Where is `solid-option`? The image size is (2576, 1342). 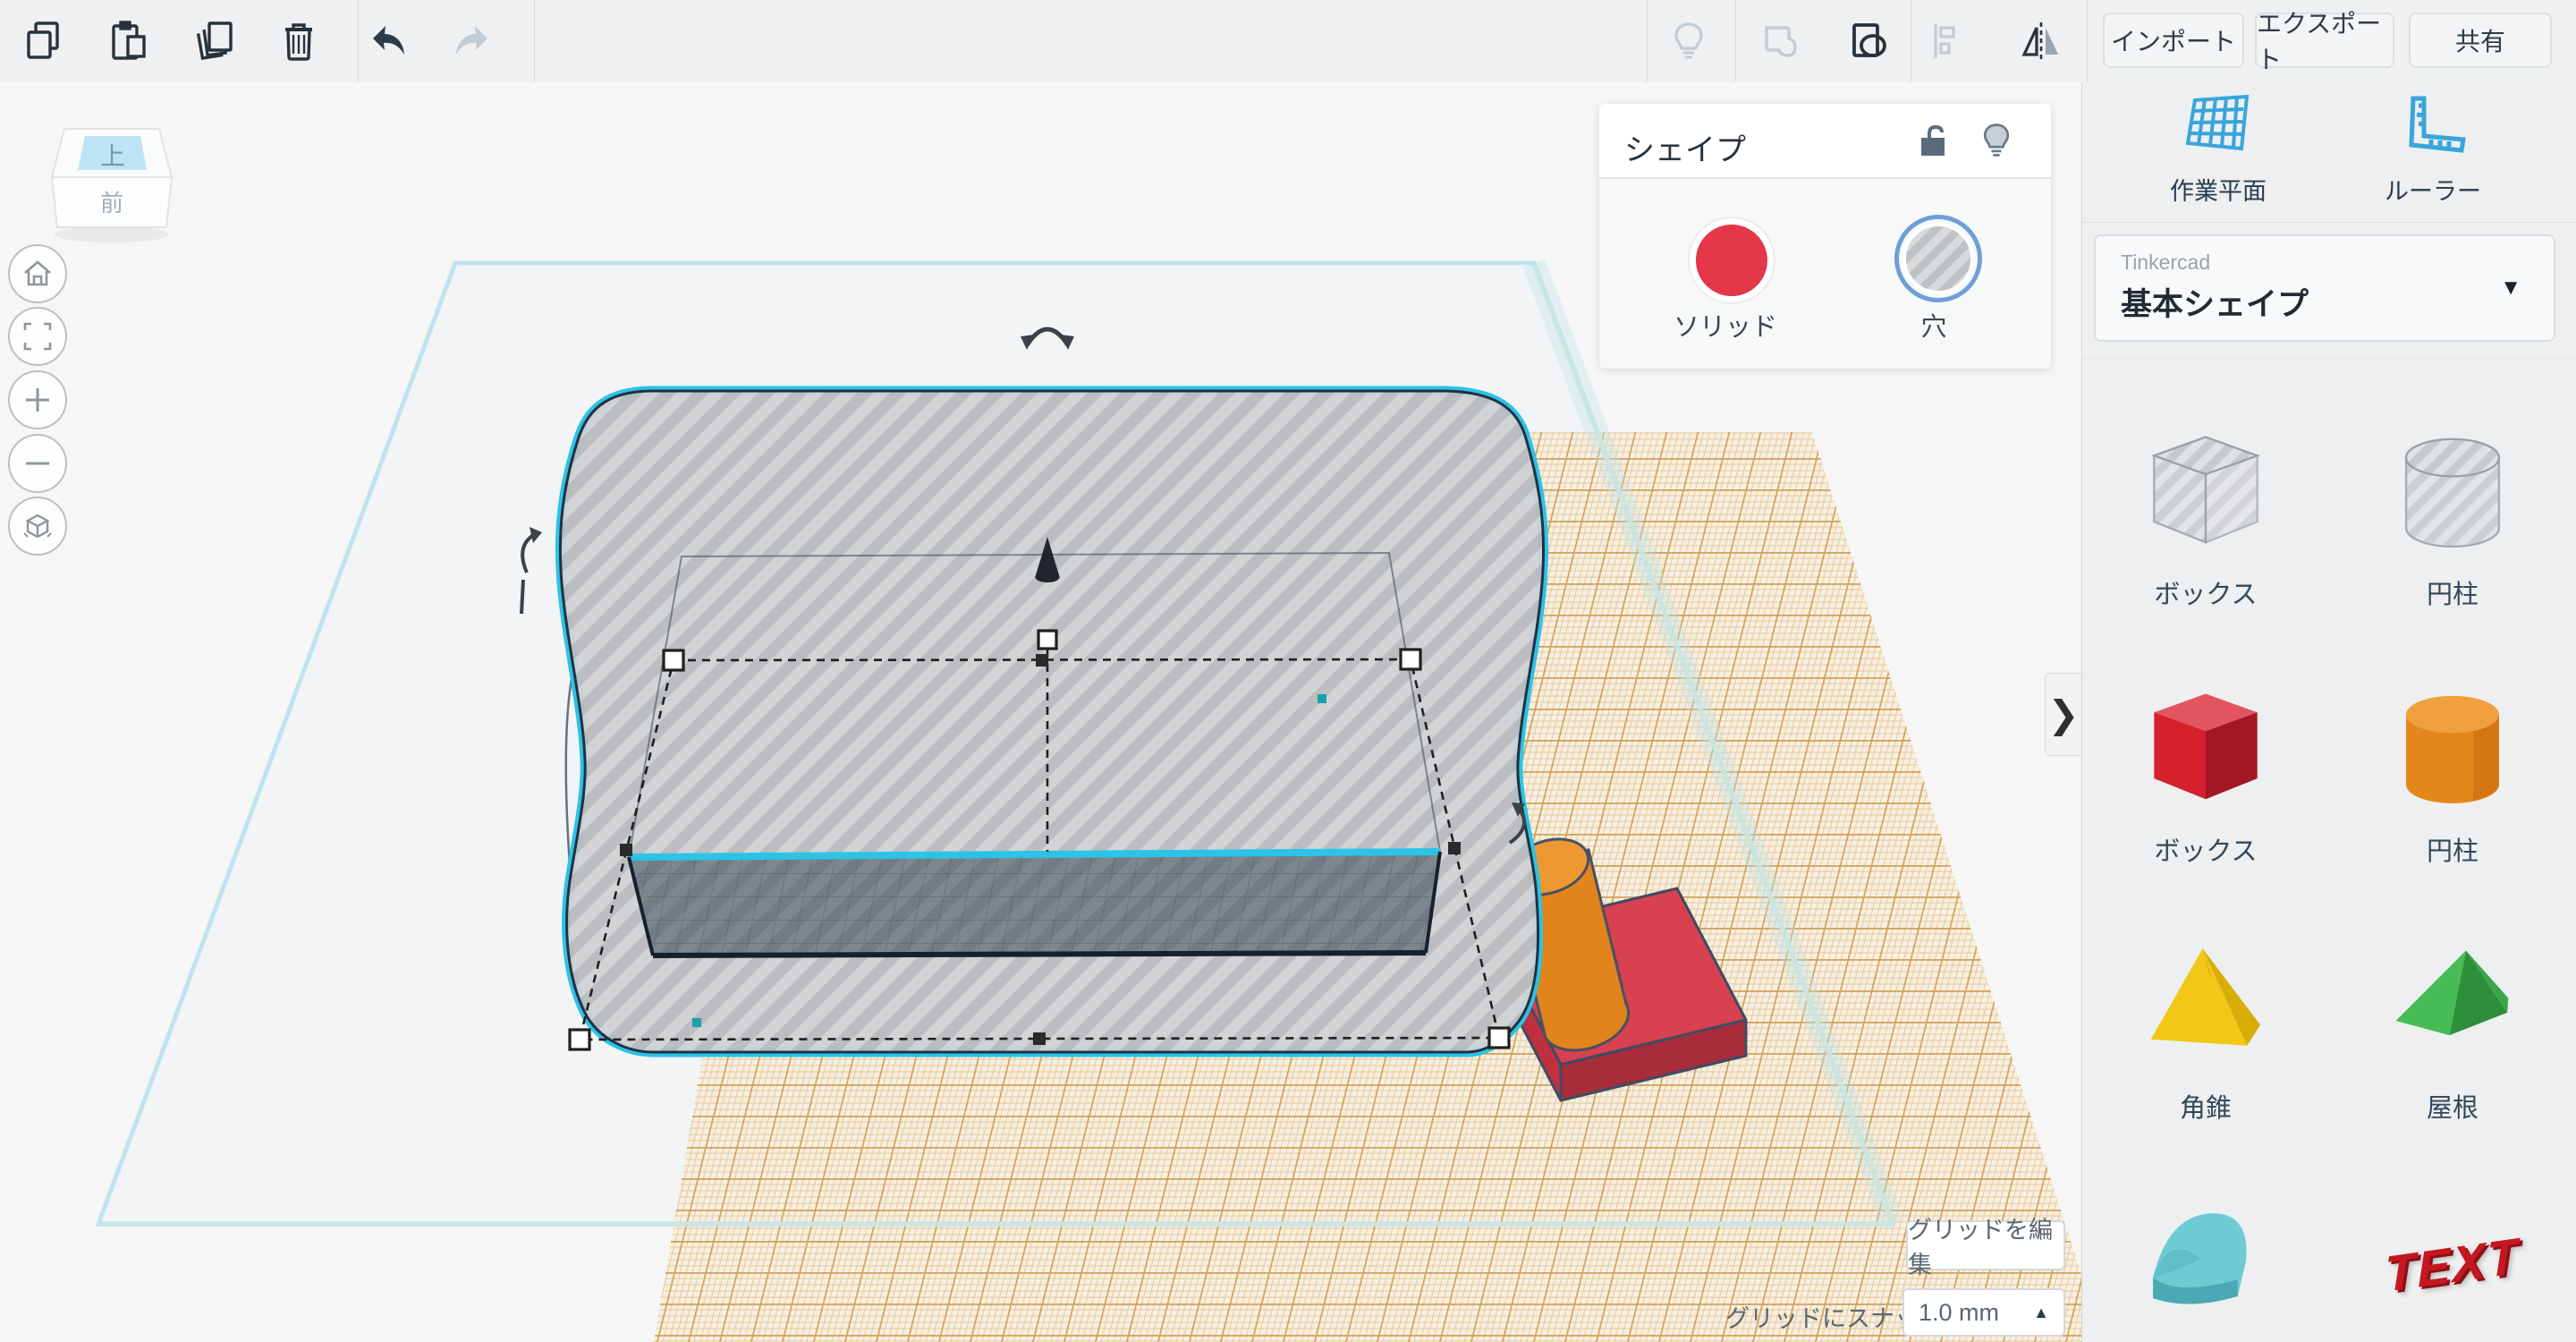
solid-option is located at coordinates (1732, 260).